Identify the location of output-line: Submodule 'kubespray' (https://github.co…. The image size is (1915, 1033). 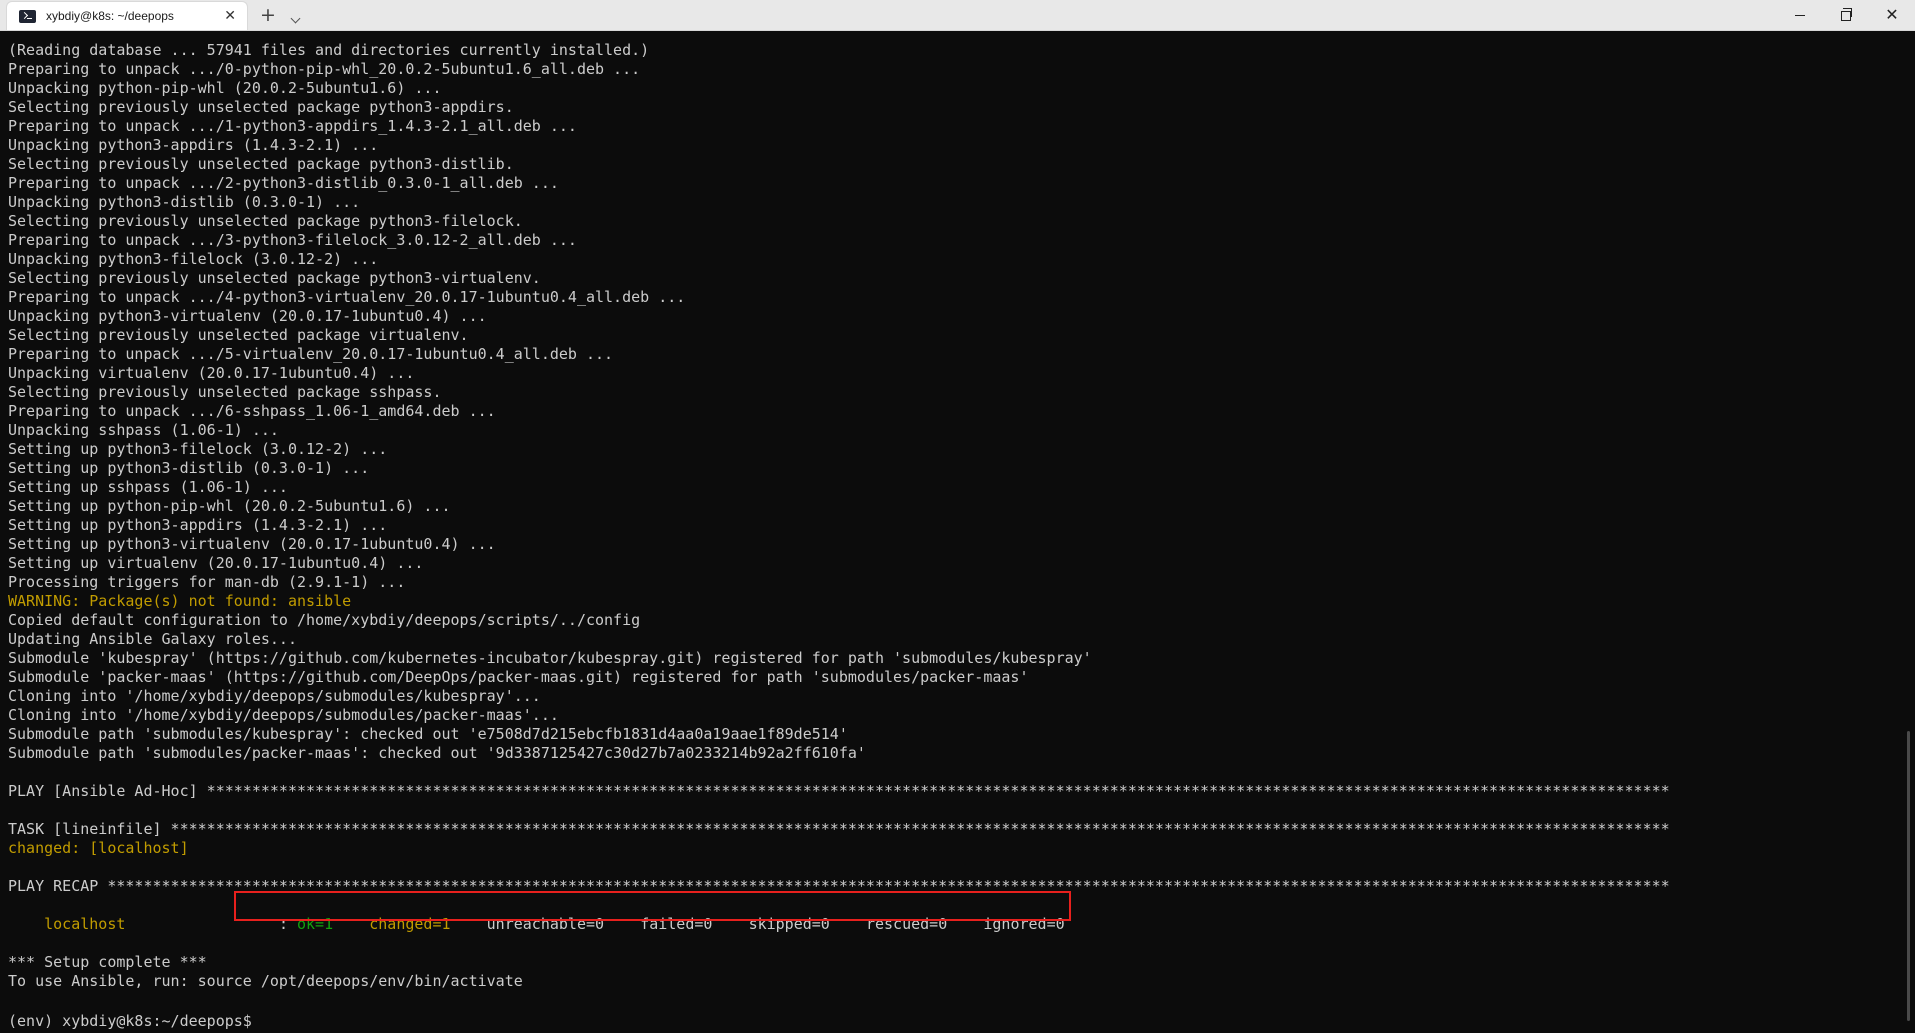
(550, 658).